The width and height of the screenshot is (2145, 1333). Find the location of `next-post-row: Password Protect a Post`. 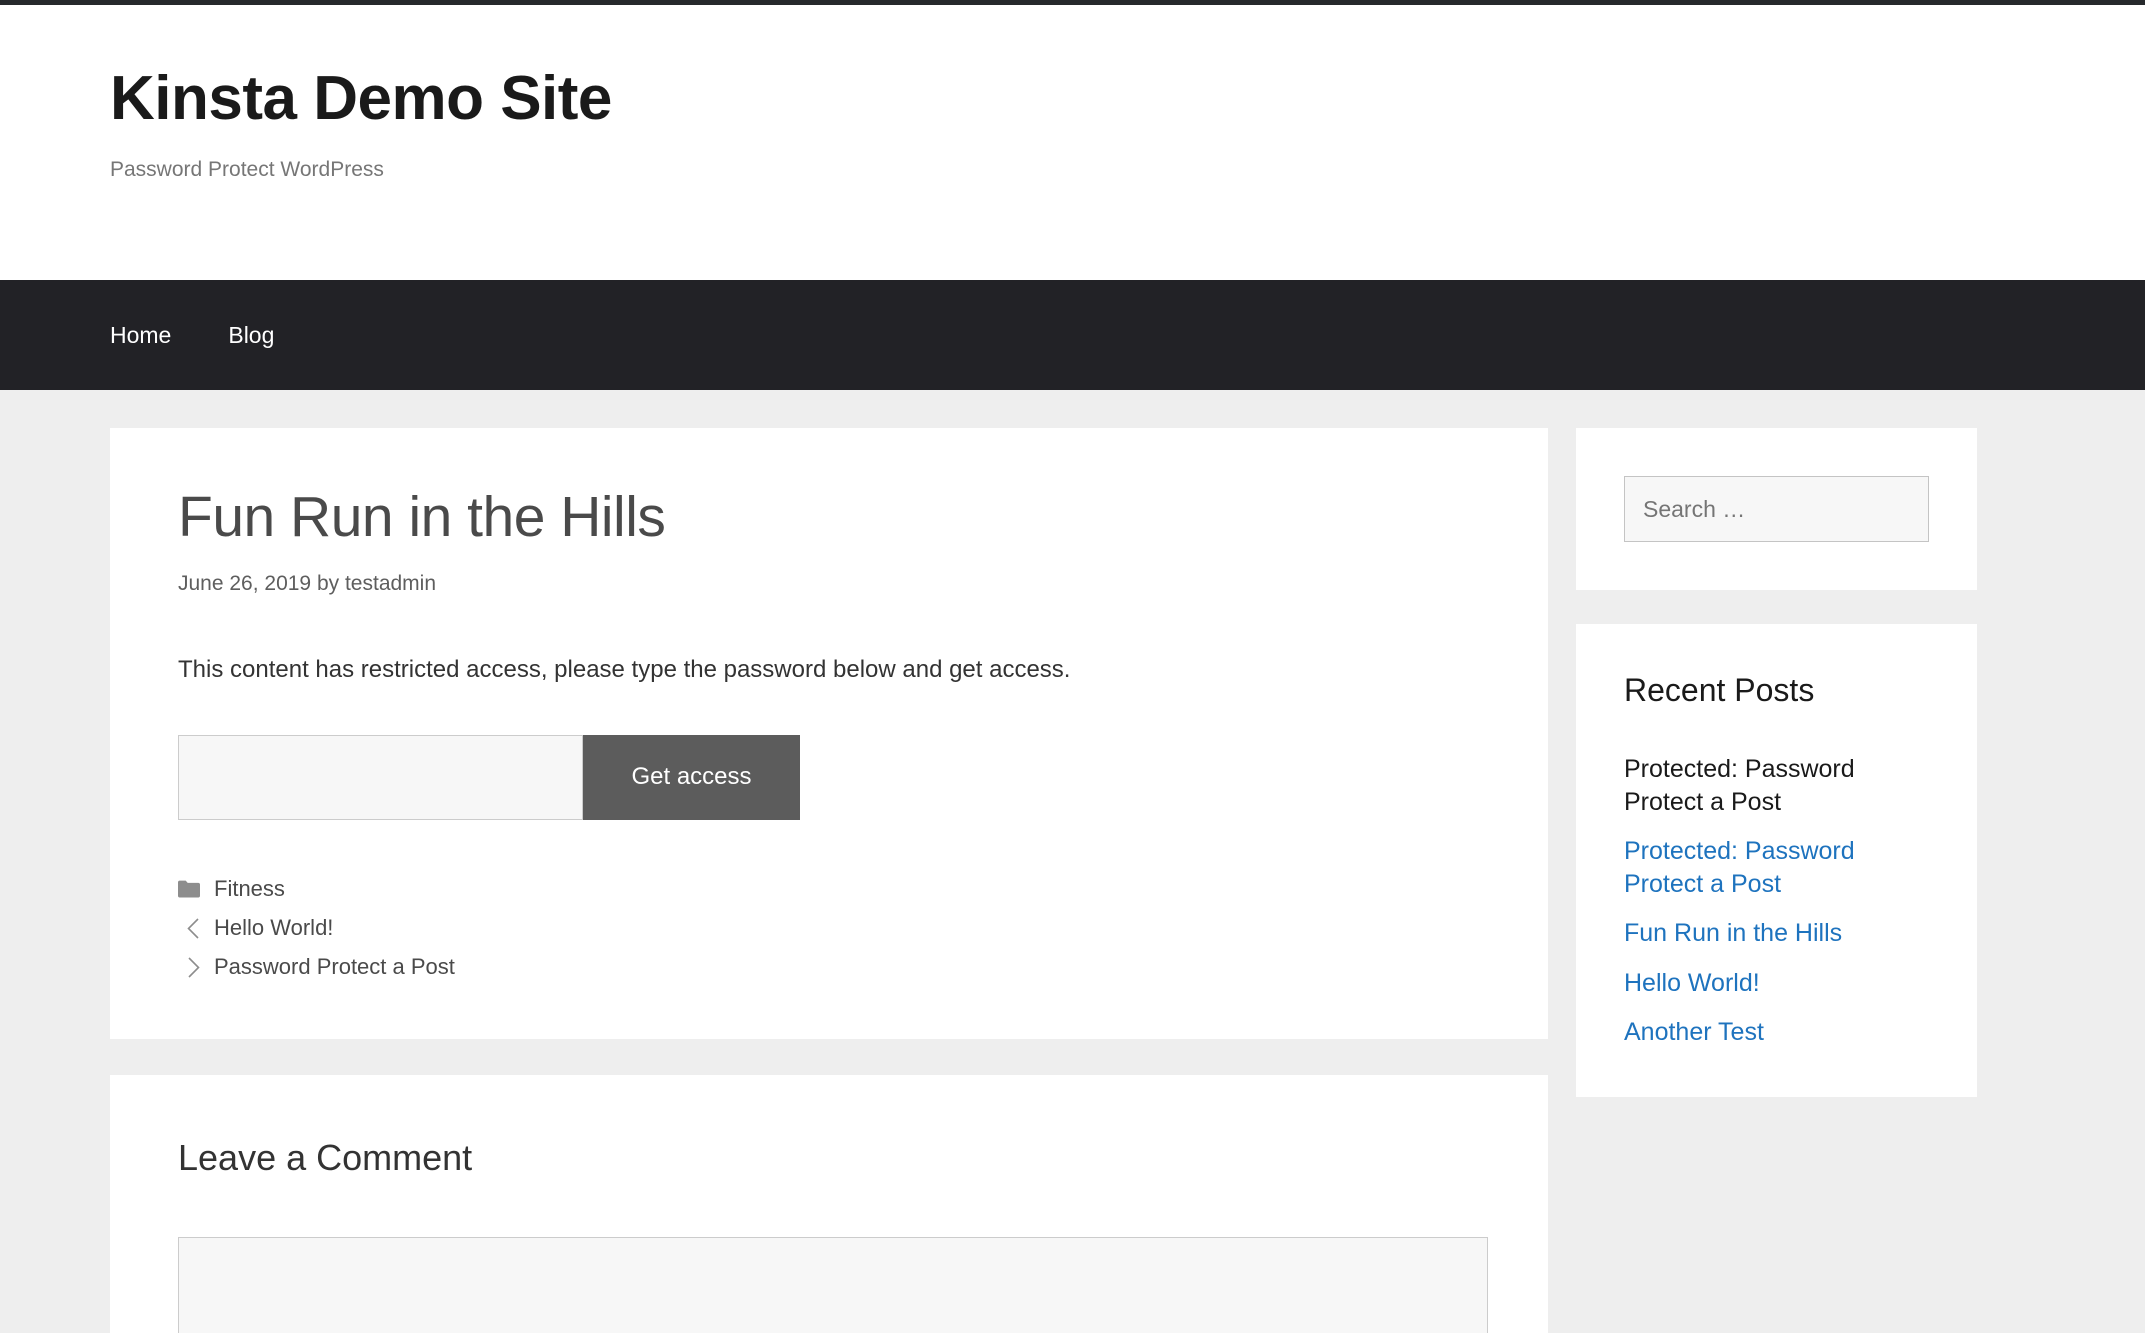

next-post-row: Password Protect a Post is located at coordinates (829, 967).